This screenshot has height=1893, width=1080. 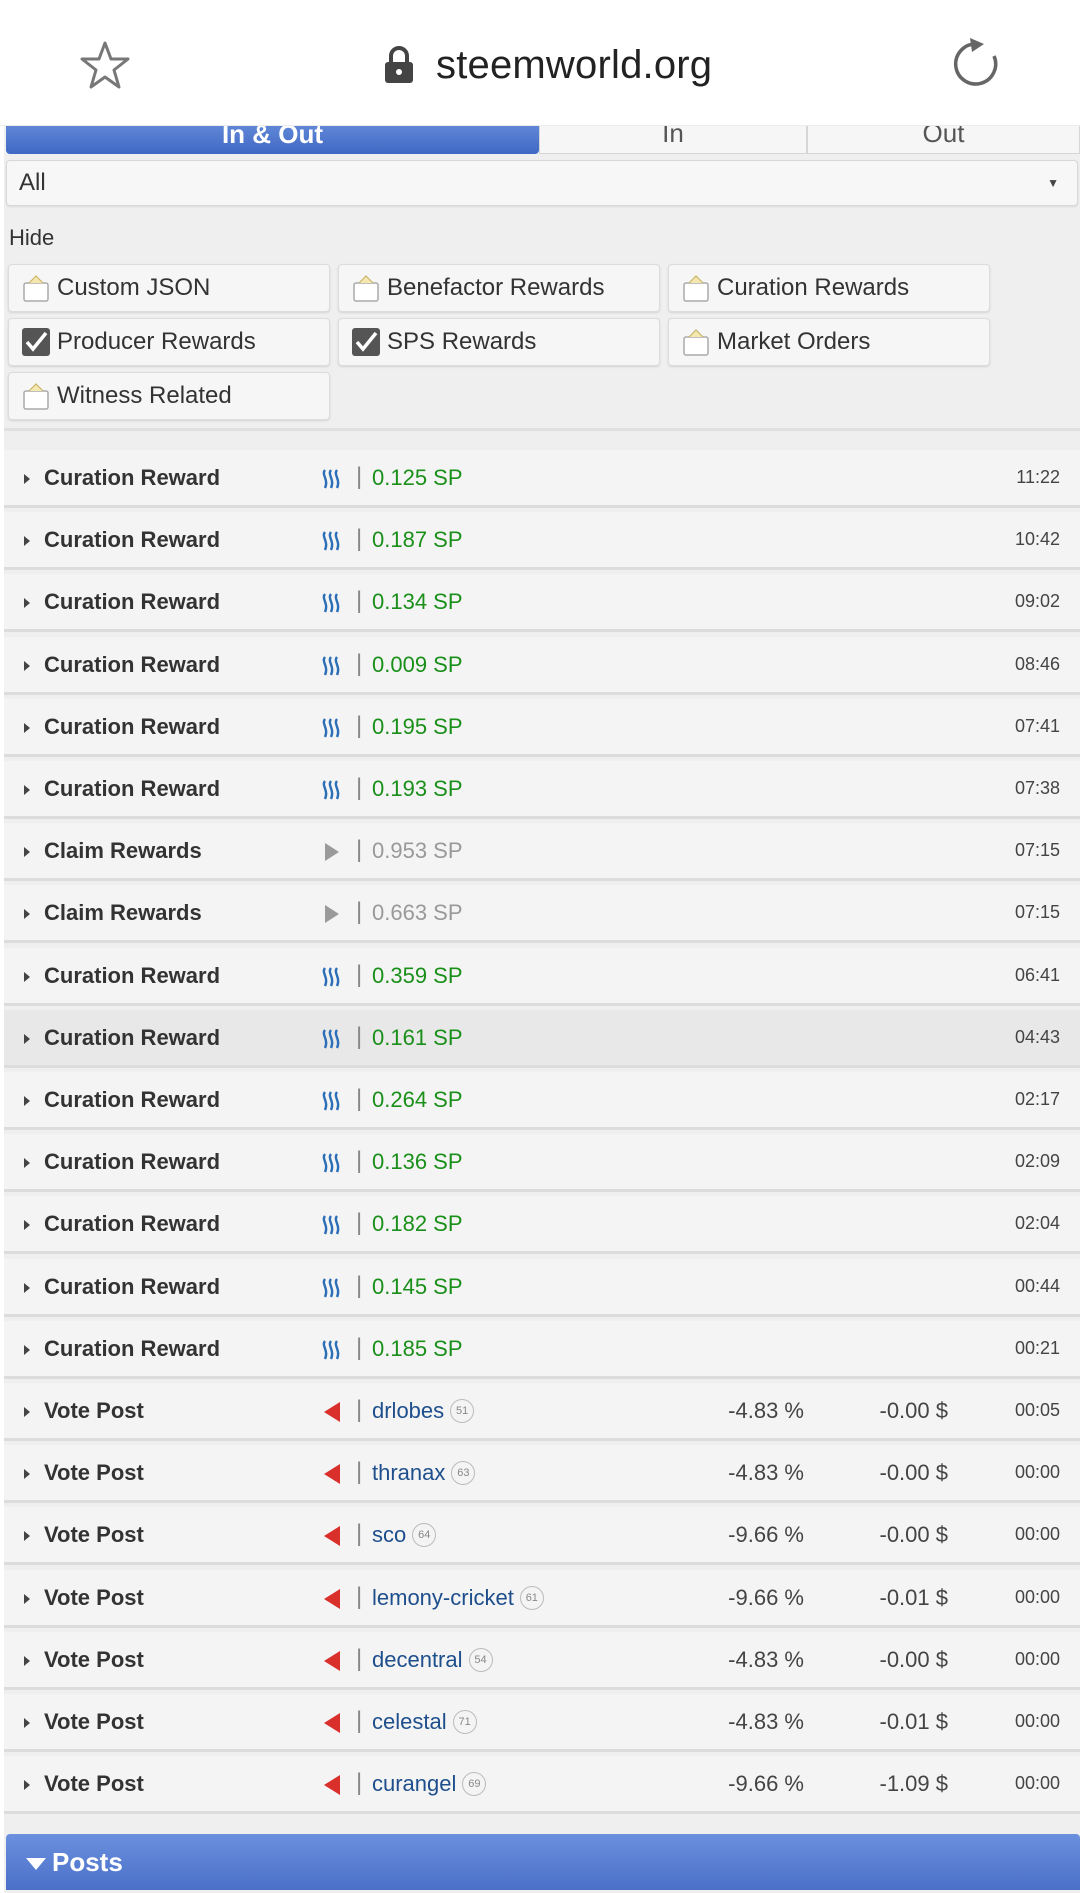 I want to click on tab-out: Out, so click(x=943, y=140).